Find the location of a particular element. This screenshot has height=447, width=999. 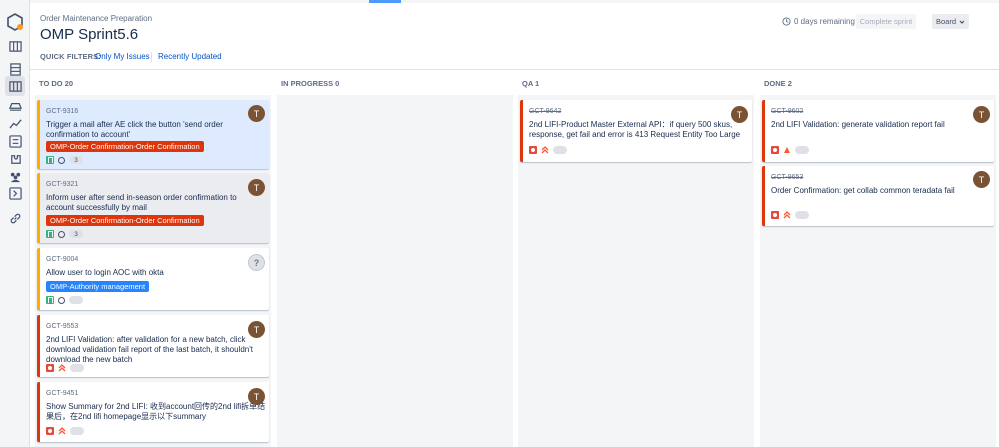

issue-key: GCT-9602 is located at coordinates (787, 111).